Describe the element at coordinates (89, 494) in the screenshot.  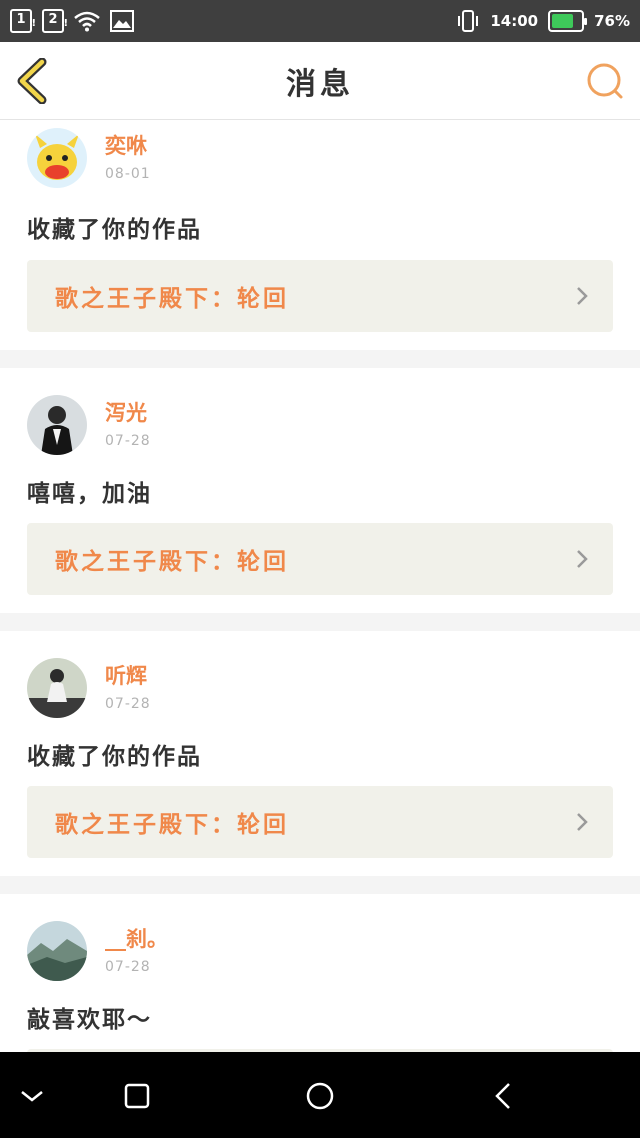
I see `message-text: 嘻嘻，加油` at that location.